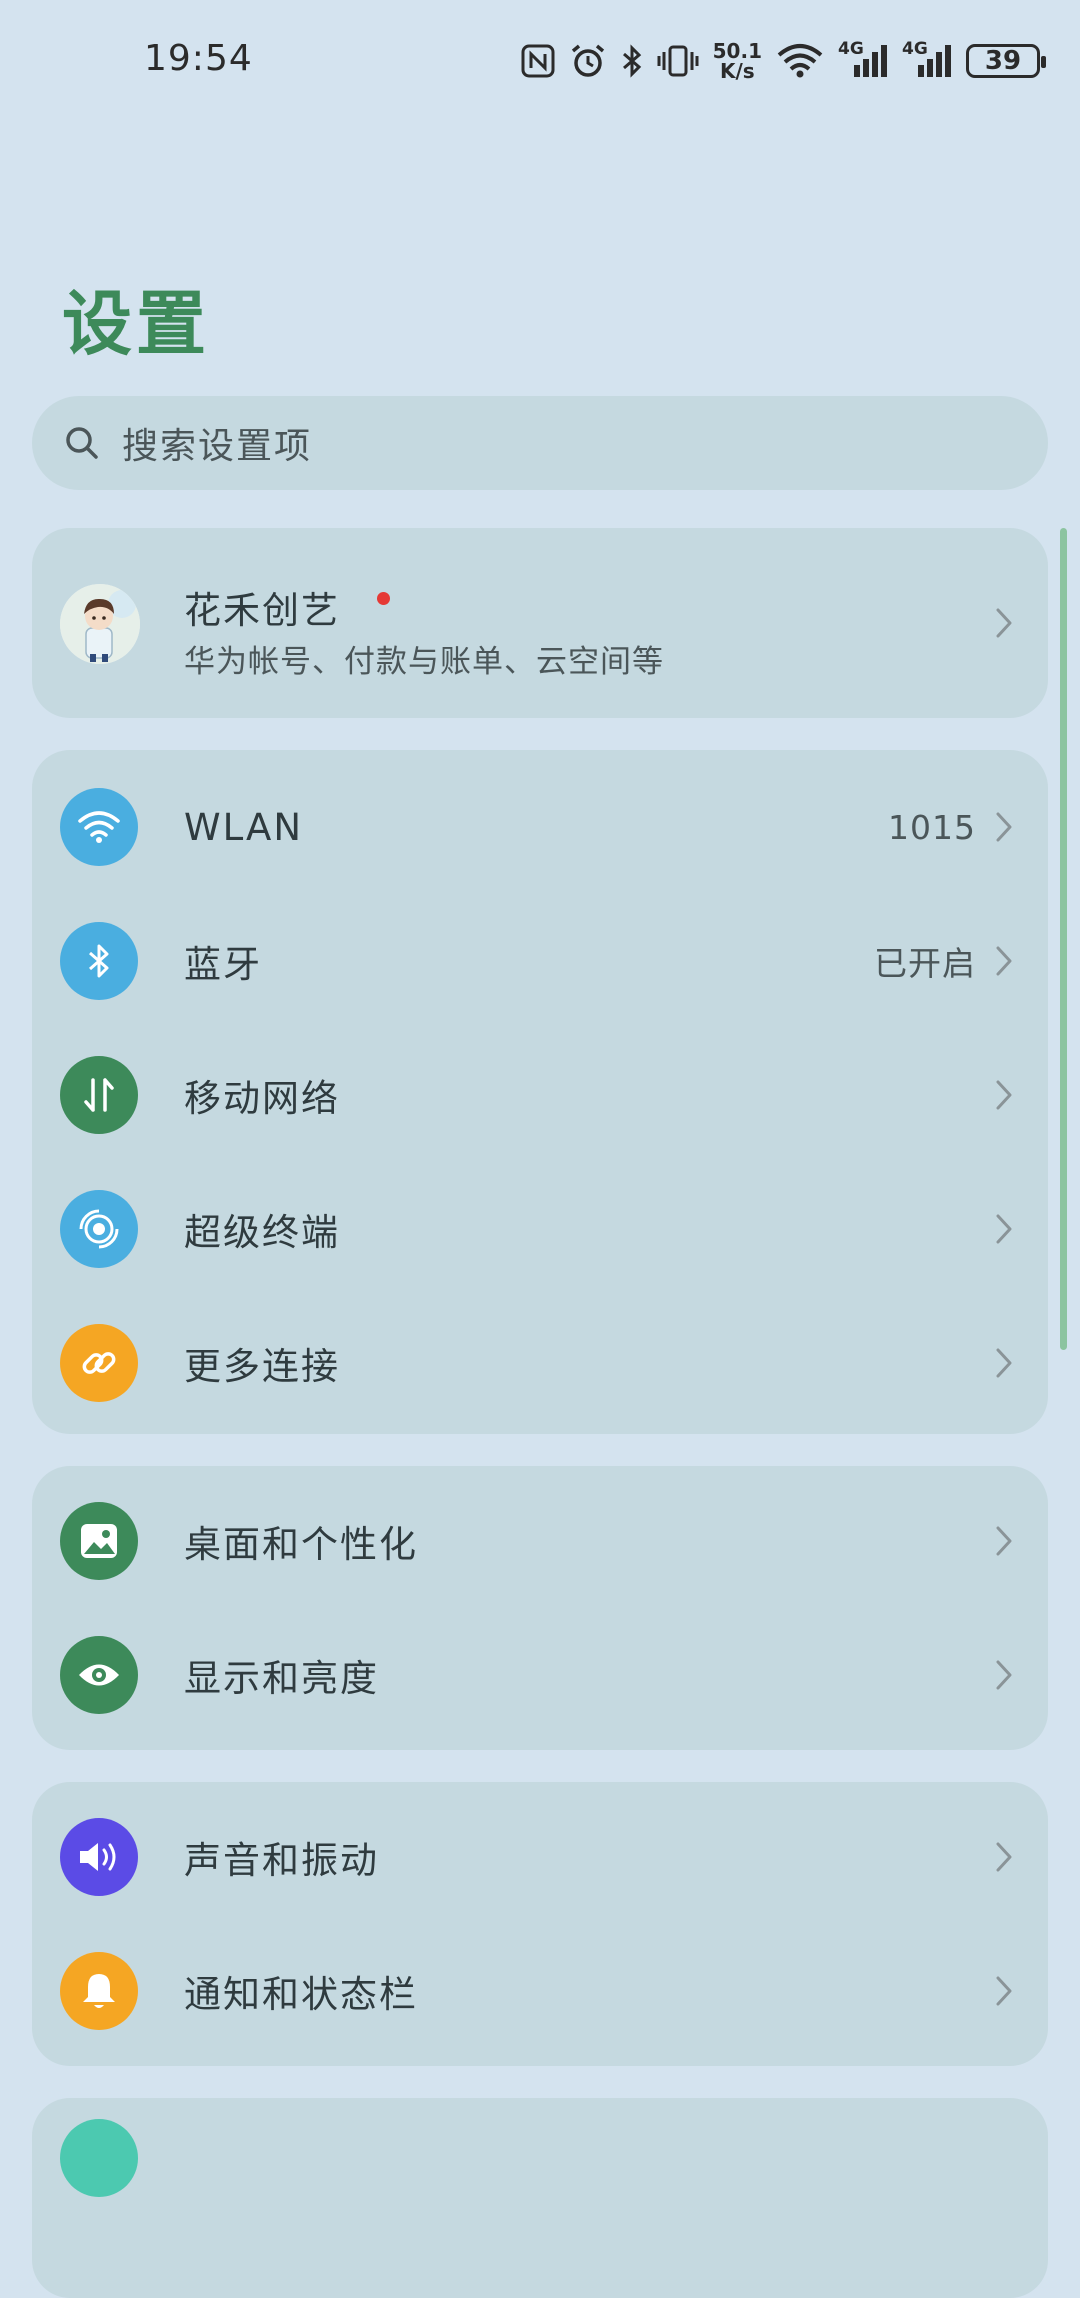 Image resolution: width=1080 pixels, height=2298 pixels. I want to click on vibrate-icon, so click(678, 61).